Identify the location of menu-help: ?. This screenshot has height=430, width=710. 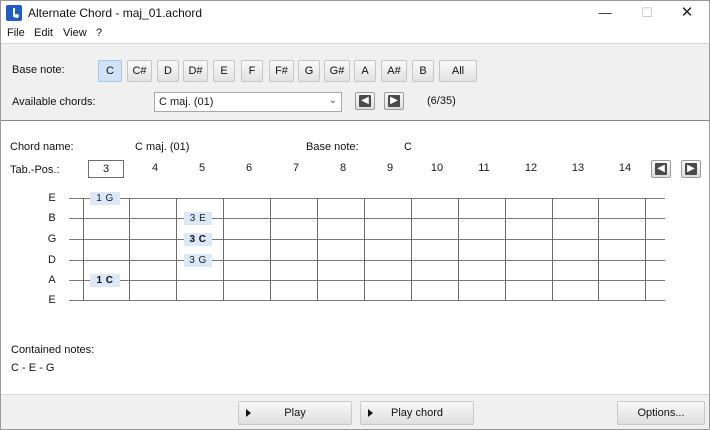
(99, 33).